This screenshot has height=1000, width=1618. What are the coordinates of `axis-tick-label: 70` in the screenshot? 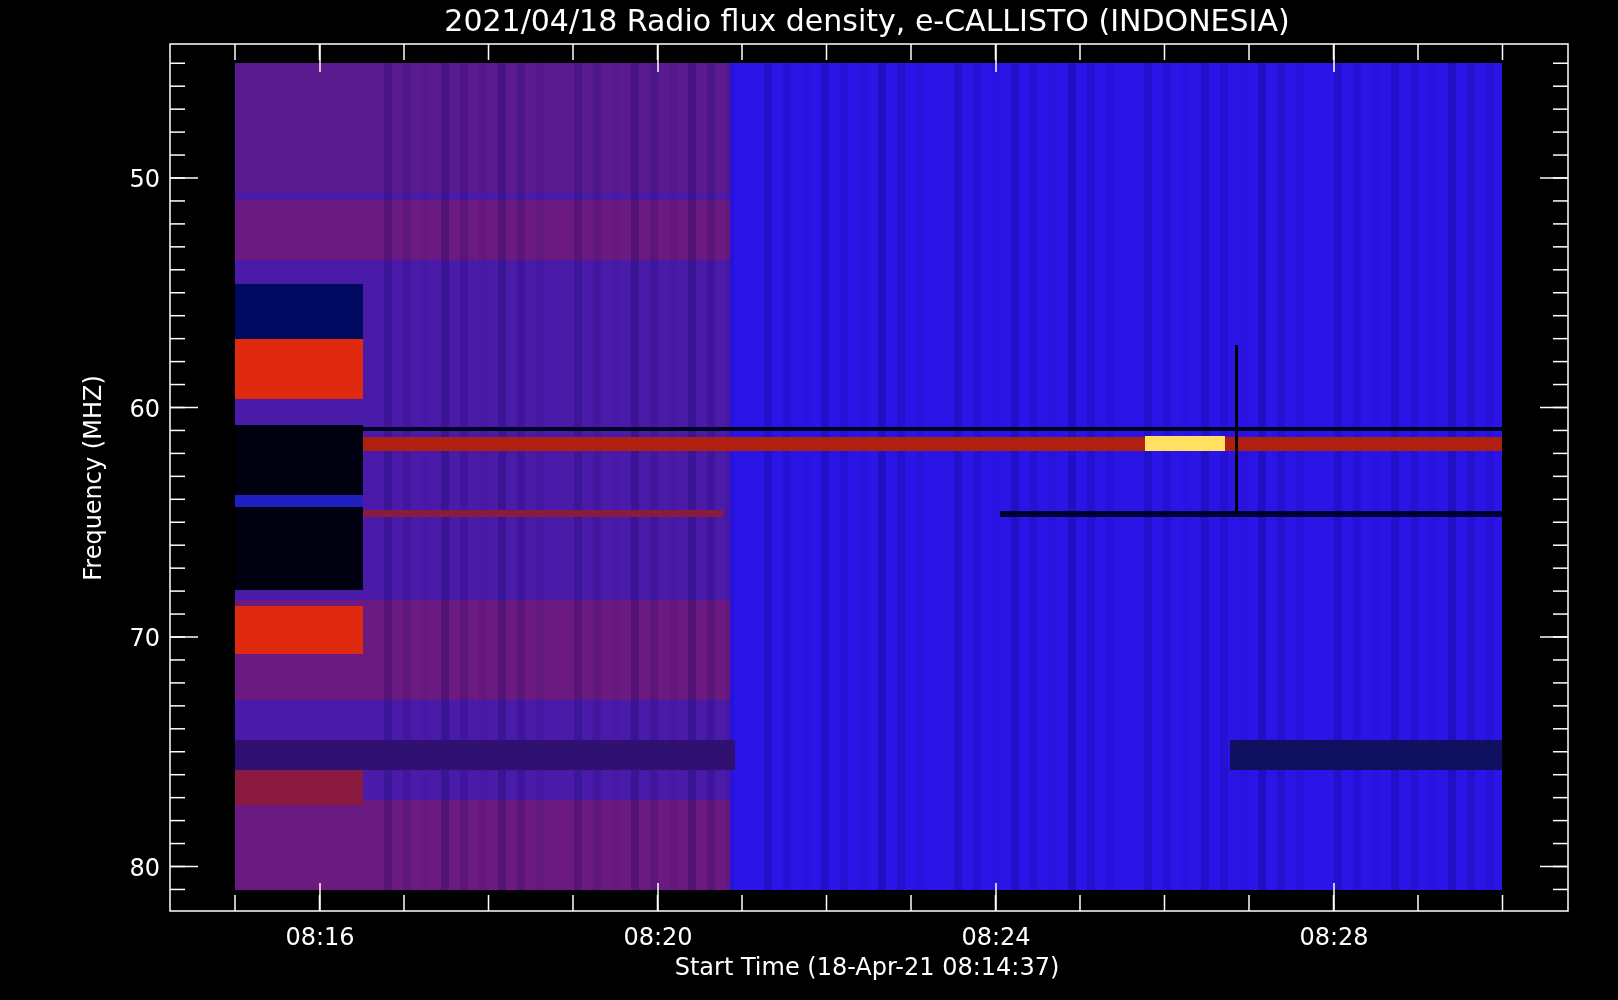 It's located at (144, 638).